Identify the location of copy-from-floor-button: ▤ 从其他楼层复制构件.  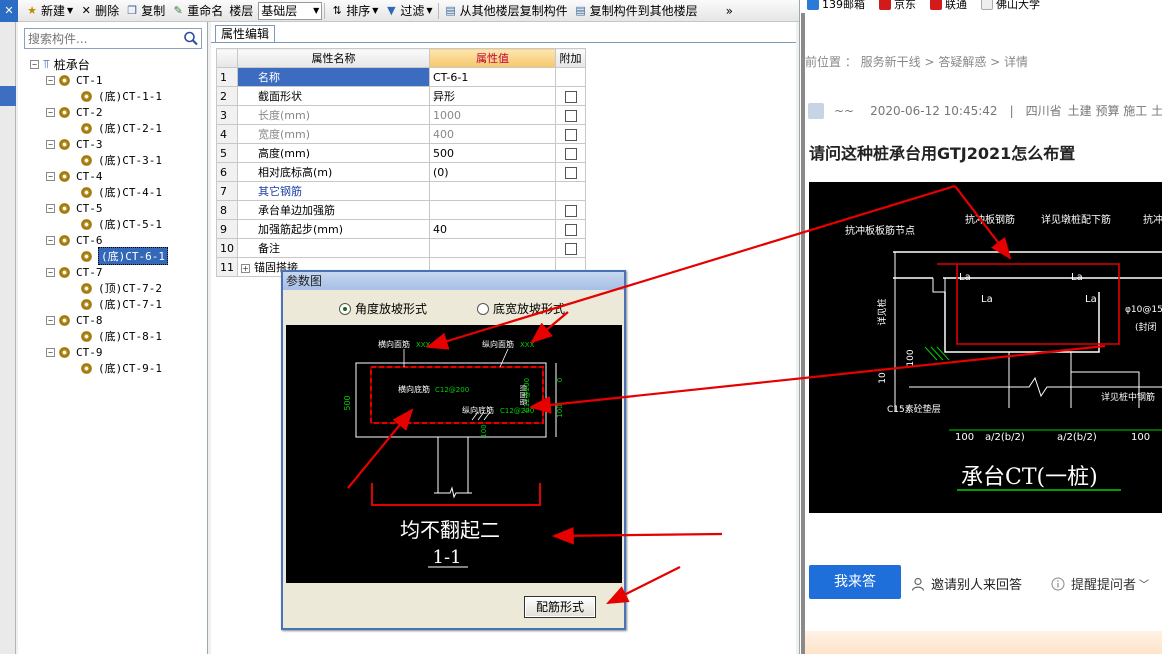
(506, 11).